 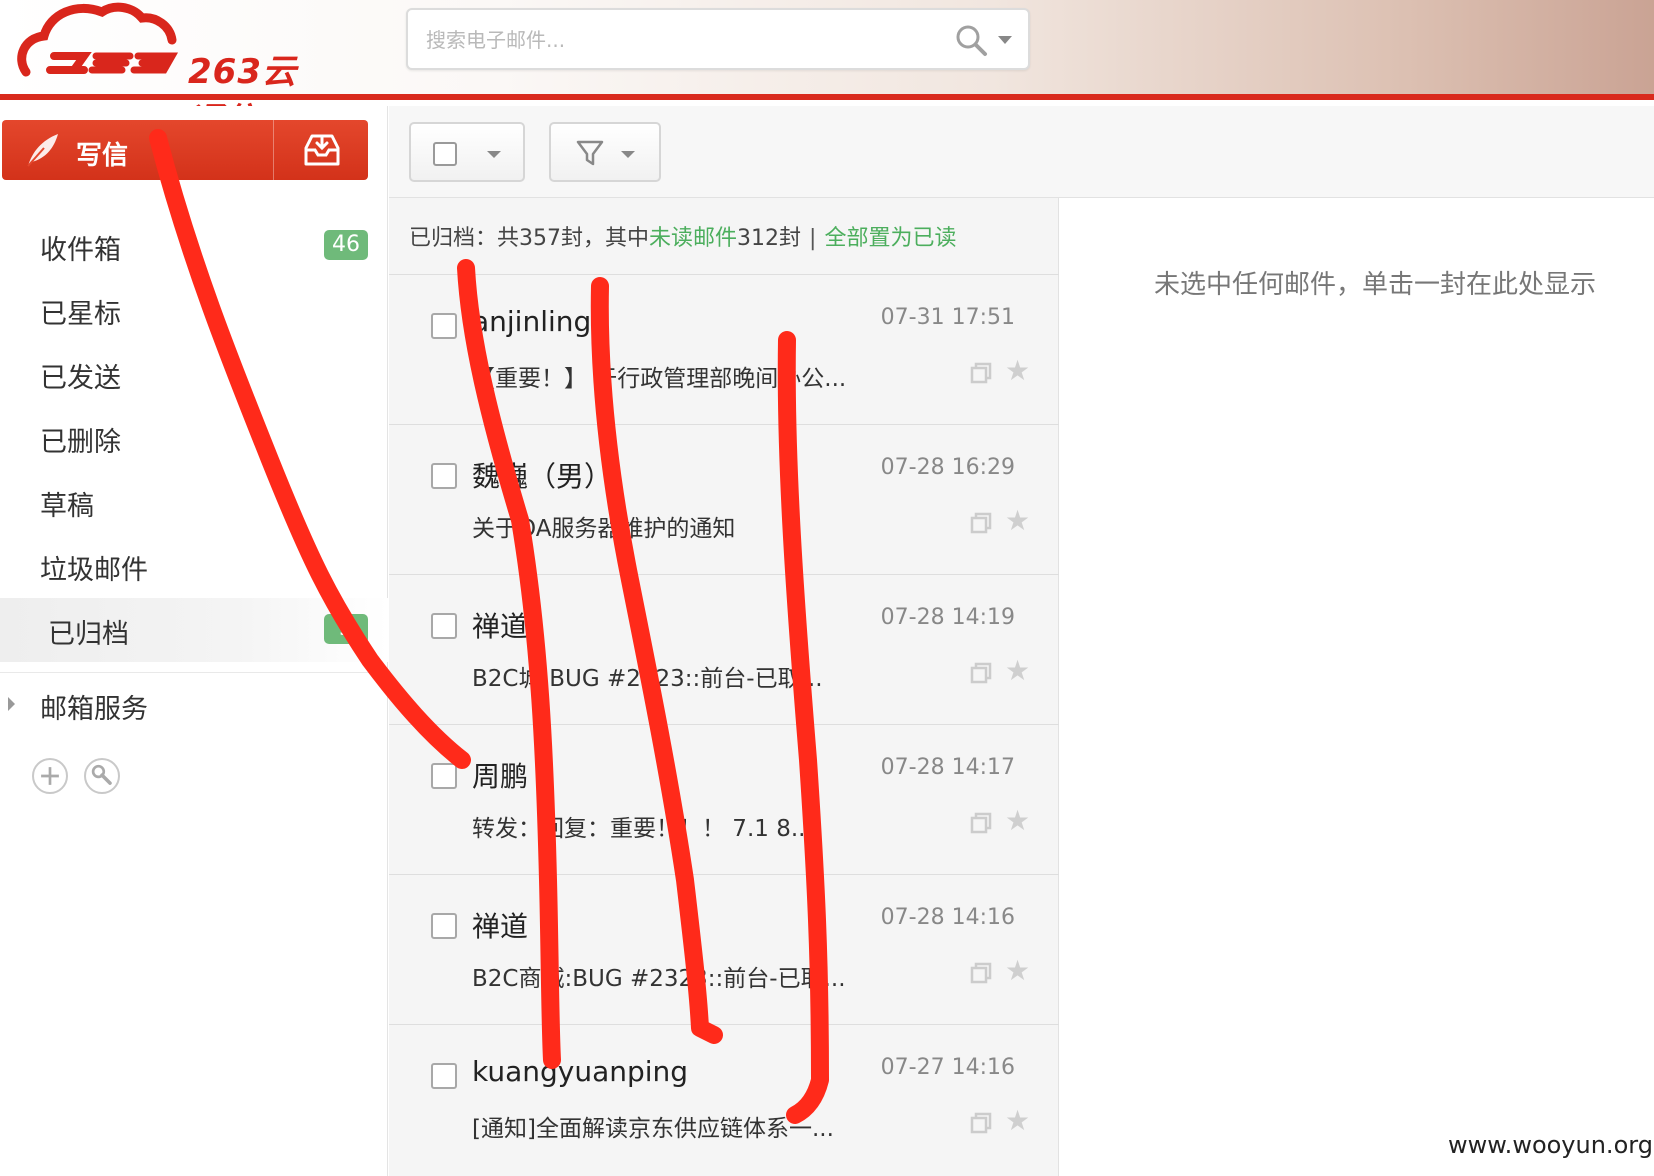 What do you see at coordinates (1005, 40) in the screenshot?
I see `search-dropdown-icon` at bounding box center [1005, 40].